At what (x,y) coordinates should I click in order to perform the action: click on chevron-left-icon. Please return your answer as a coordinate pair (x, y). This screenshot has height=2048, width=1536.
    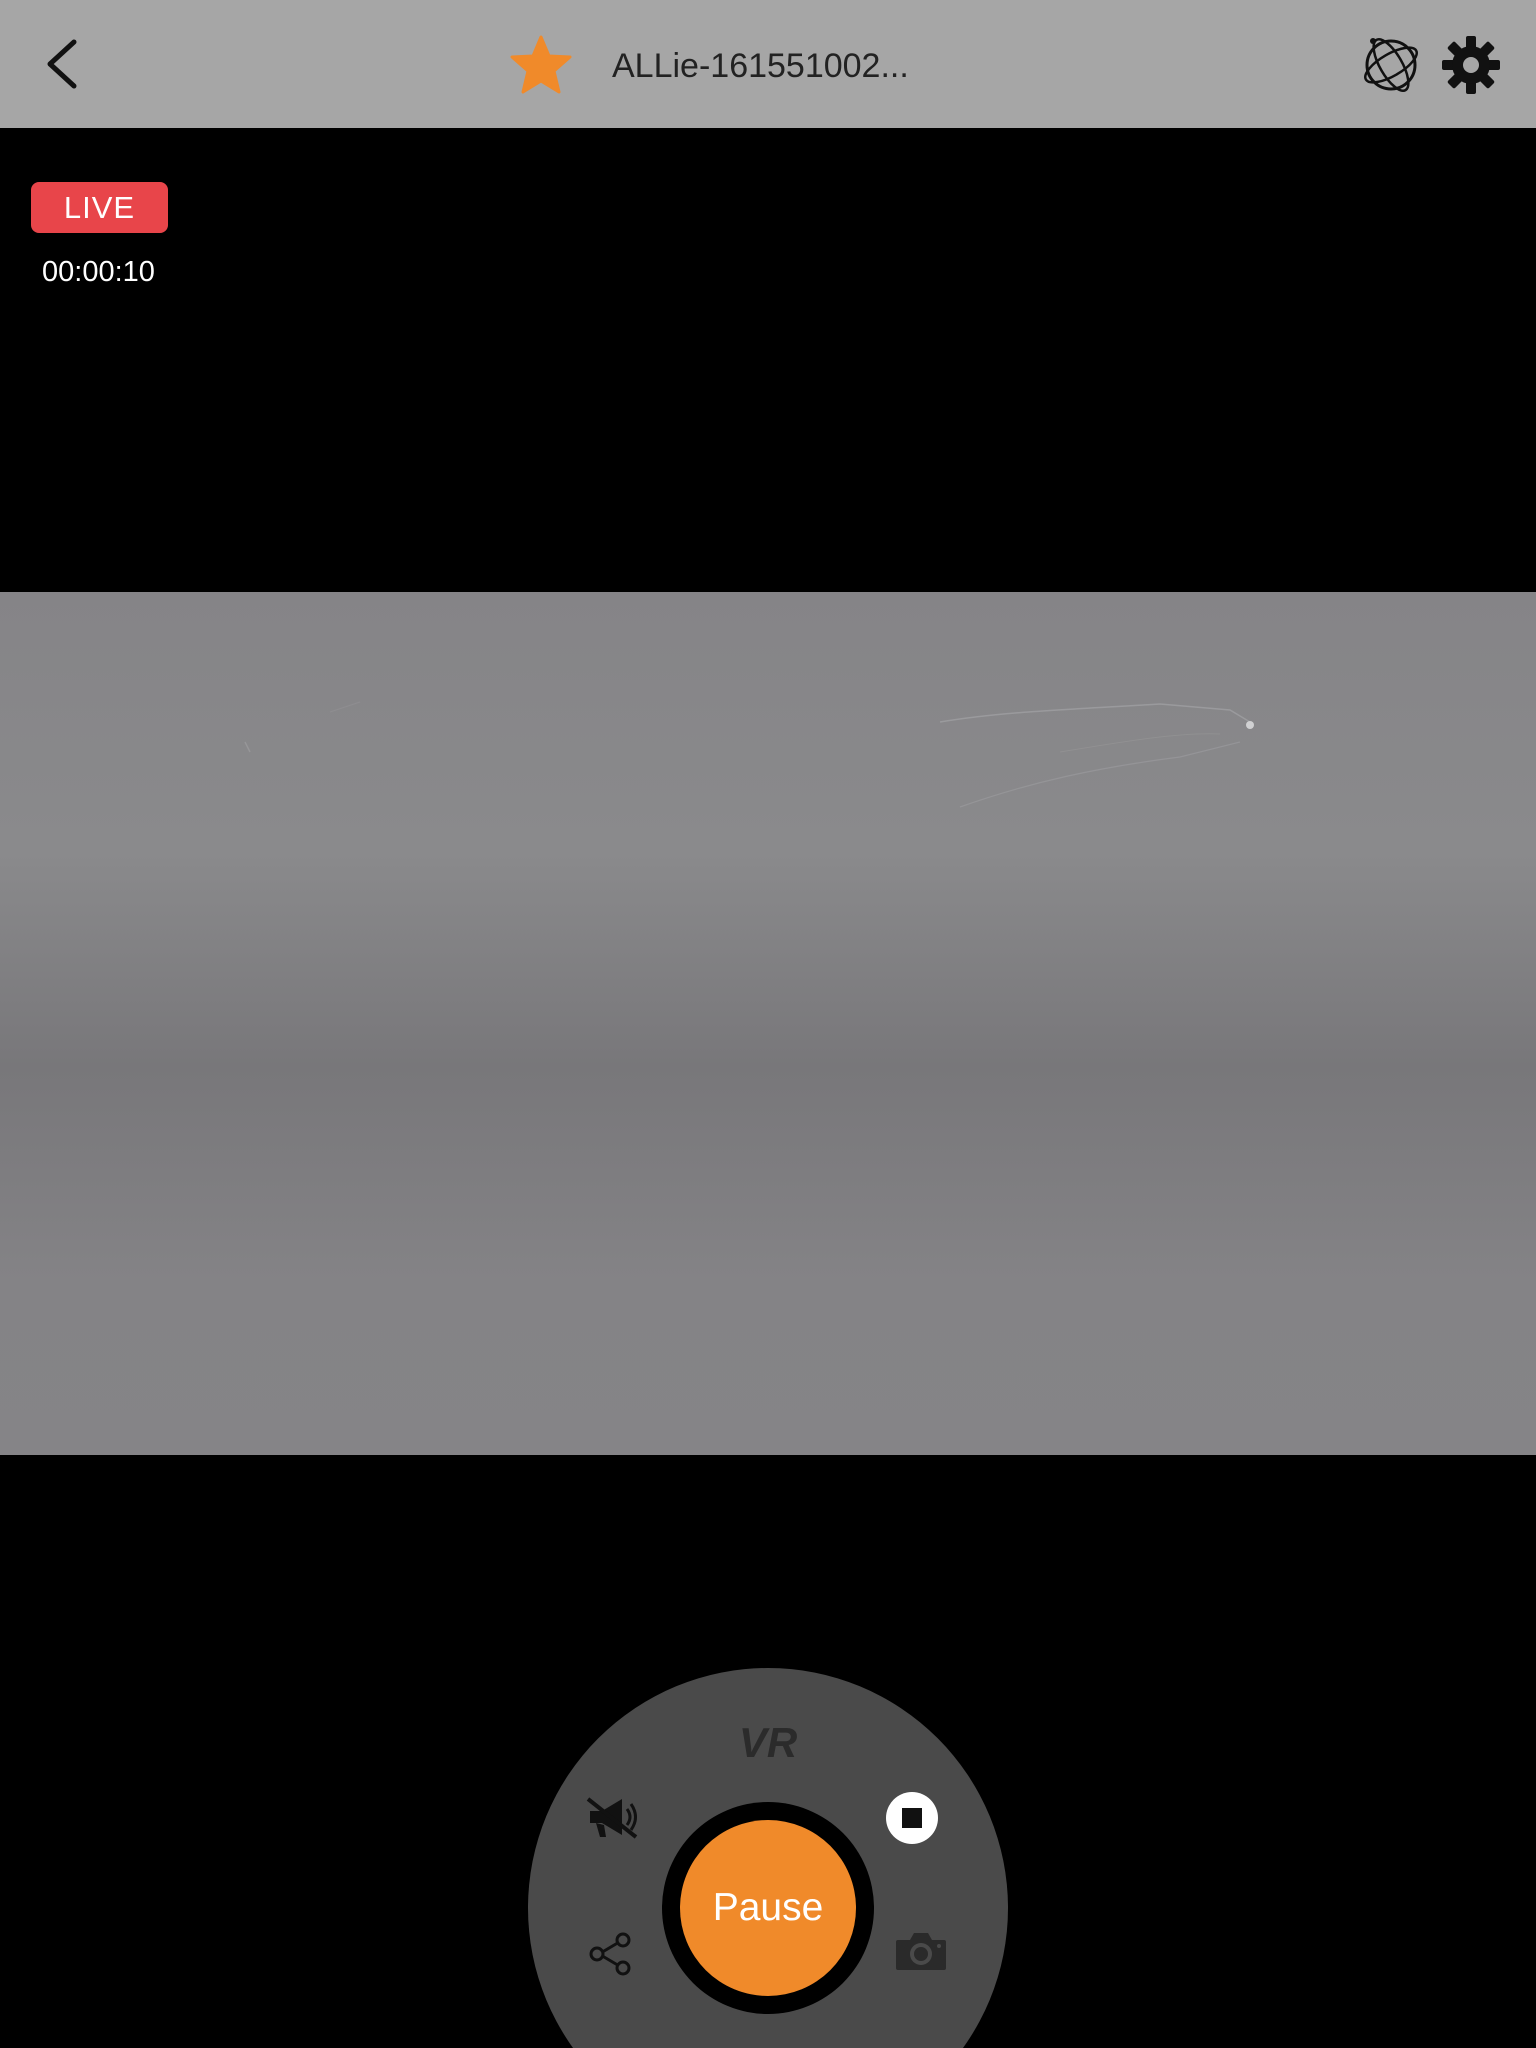
    Looking at the image, I should click on (62, 64).